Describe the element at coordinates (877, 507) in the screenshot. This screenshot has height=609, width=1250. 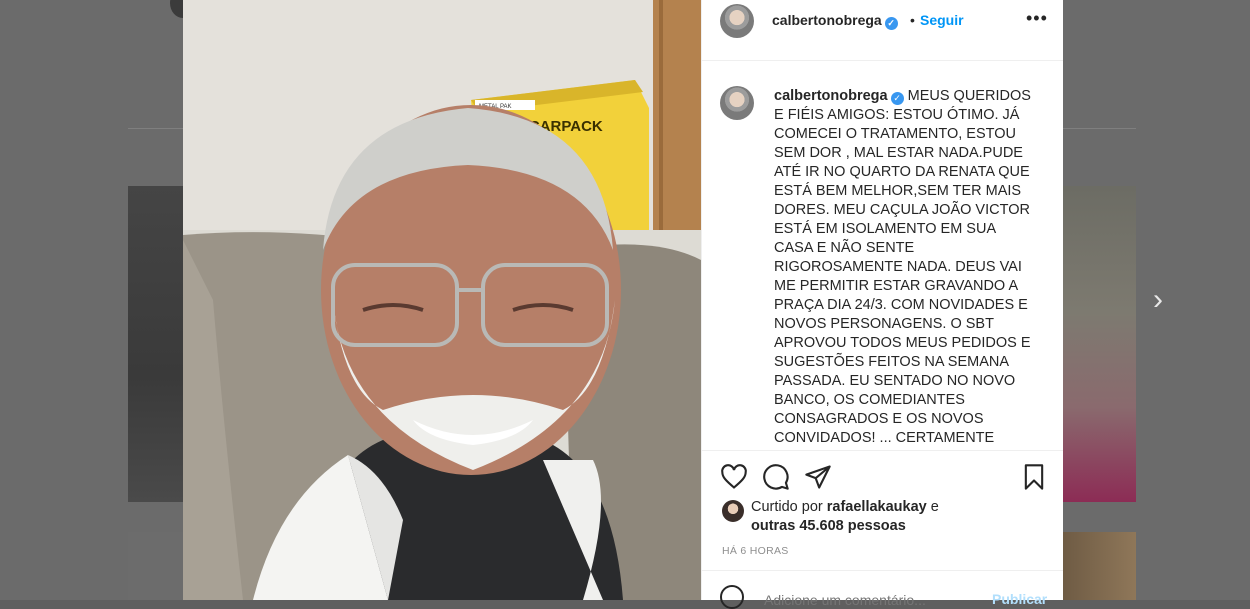
I see `liker-username: rafaellakaukay` at that location.